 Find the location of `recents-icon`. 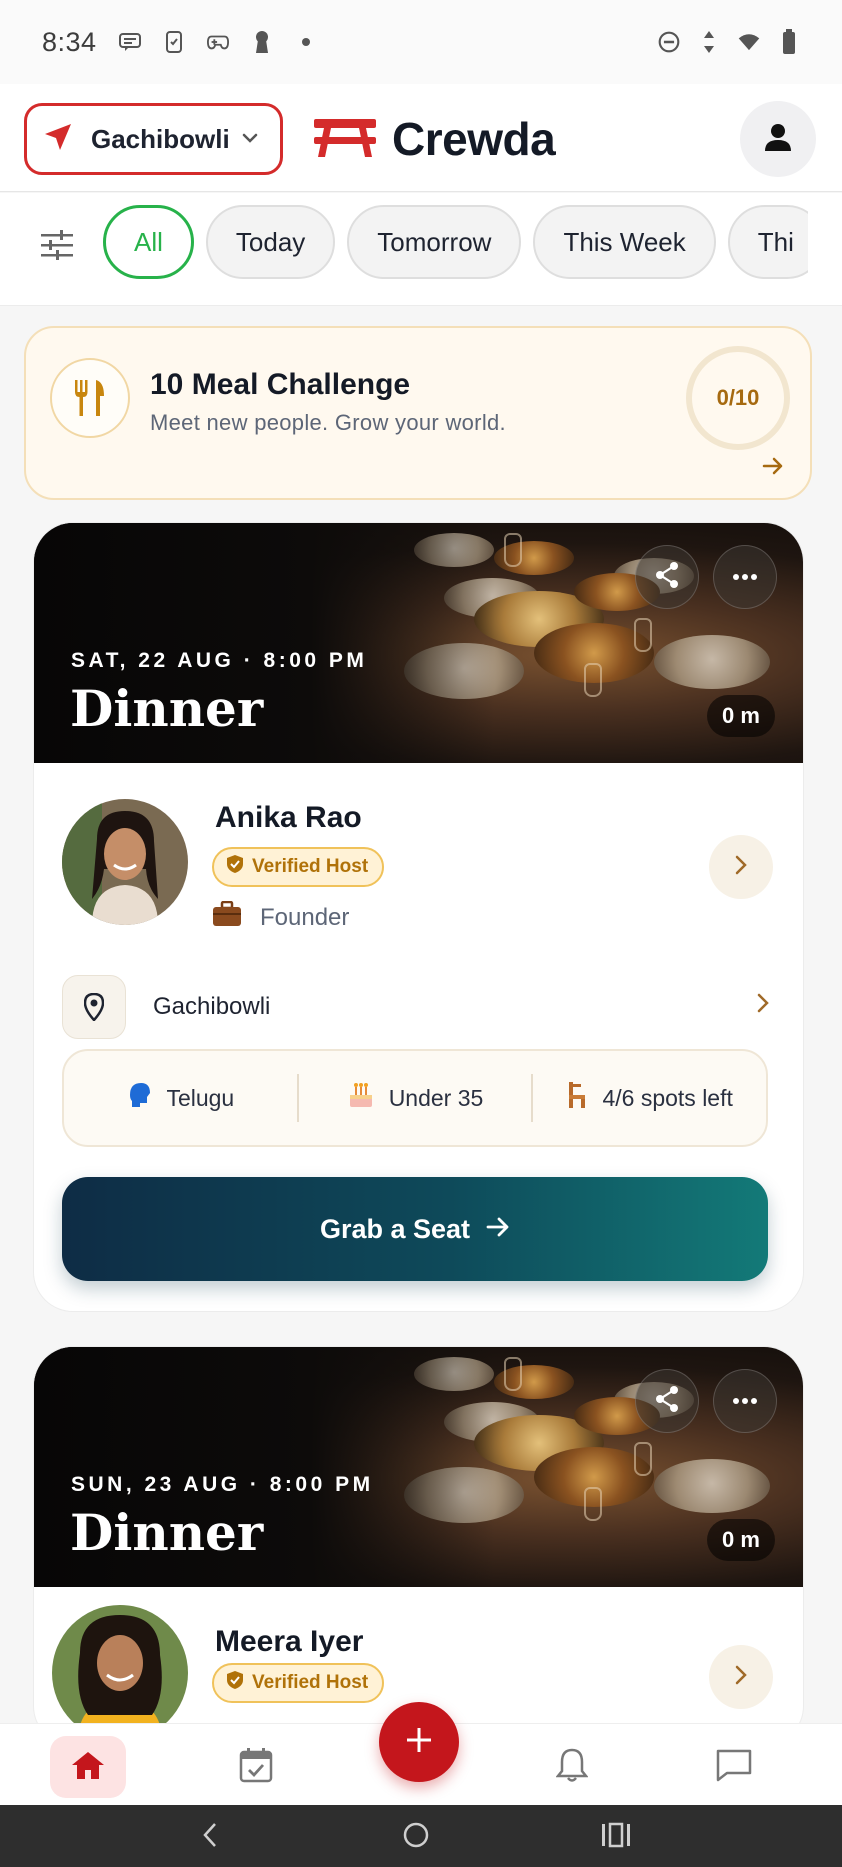

recents-icon is located at coordinates (616, 1837).